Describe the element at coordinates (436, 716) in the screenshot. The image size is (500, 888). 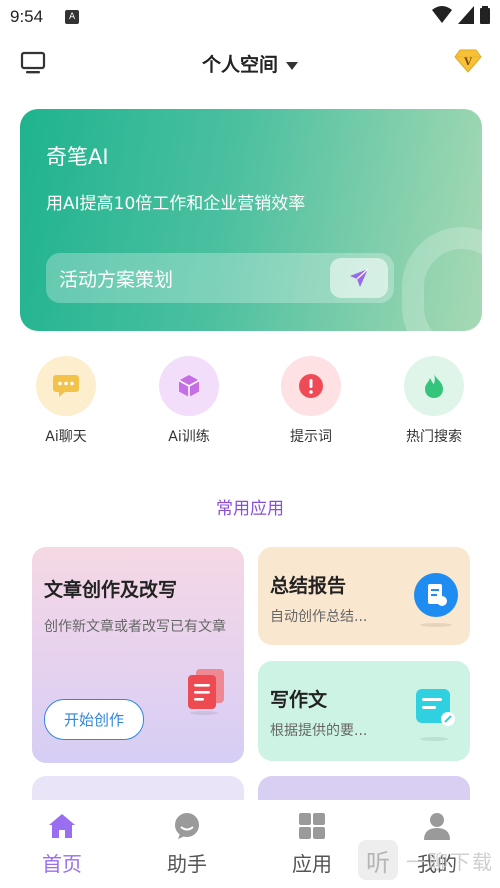
I see `note-edit-icon` at that location.